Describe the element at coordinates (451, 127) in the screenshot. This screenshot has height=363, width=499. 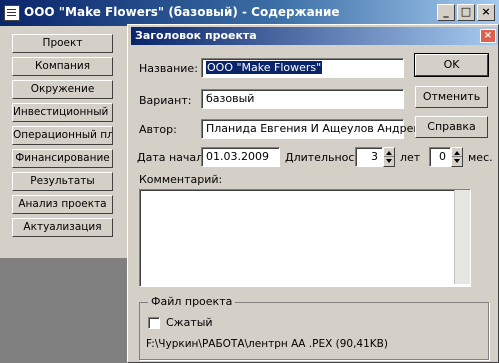
I see `help-button: Справка` at that location.